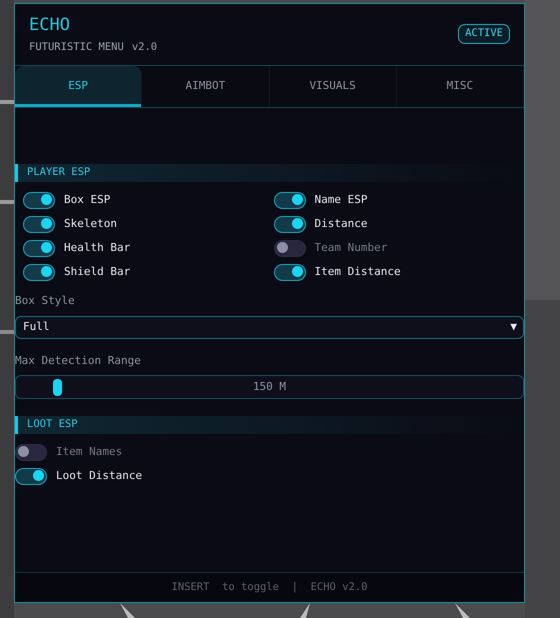  Describe the element at coordinates (333, 86) in the screenshot. I see `tab: VISUALS` at that location.